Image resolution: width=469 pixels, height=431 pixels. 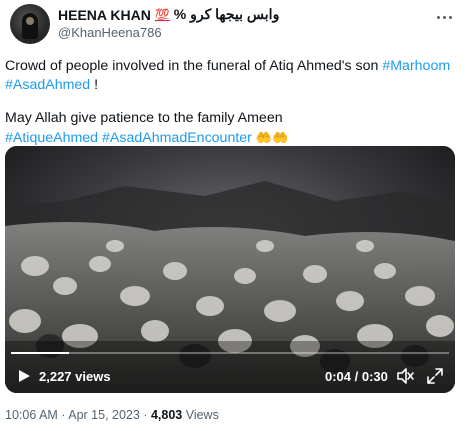 What do you see at coordinates (177, 138) in the screenshot?
I see `hashtag-link: #AsadAhmadEncounter` at bounding box center [177, 138].